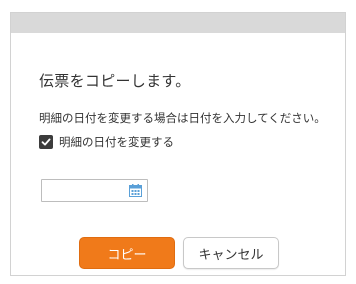  What do you see at coordinates (88, 191) in the screenshot?
I see `date-input` at bounding box center [88, 191].